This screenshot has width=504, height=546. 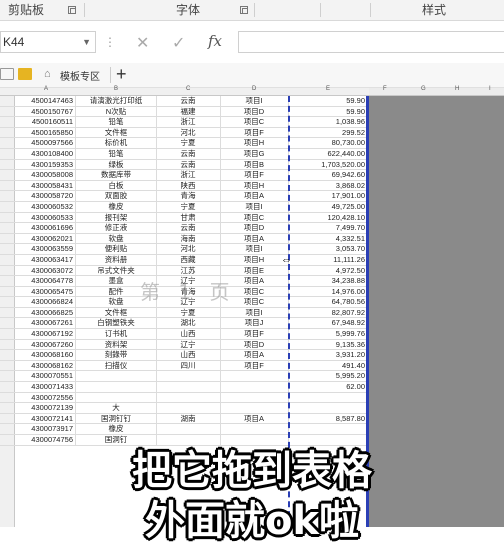 I want to click on table-row: 4300072141 国洞钉钉 湖南 项目A 8,587.80, so click(x=184, y=419).